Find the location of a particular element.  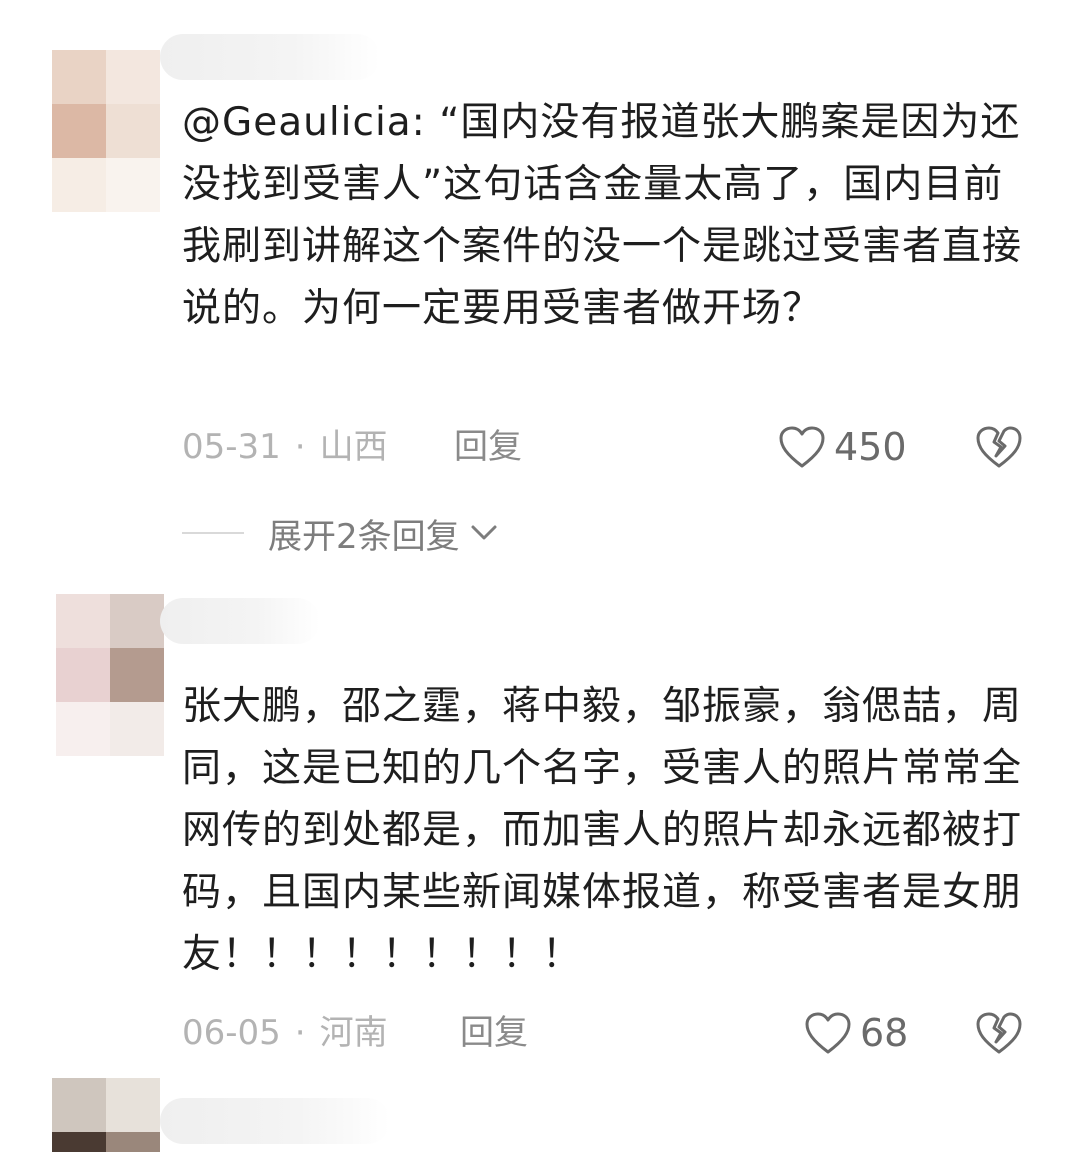

like-button: 450 is located at coordinates (842, 447).